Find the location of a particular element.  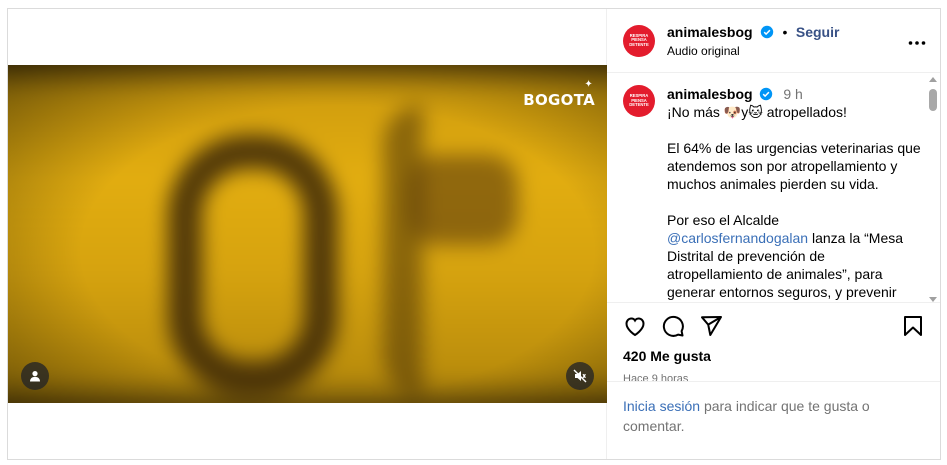

caption-scrollbar is located at coordinates (933, 189).